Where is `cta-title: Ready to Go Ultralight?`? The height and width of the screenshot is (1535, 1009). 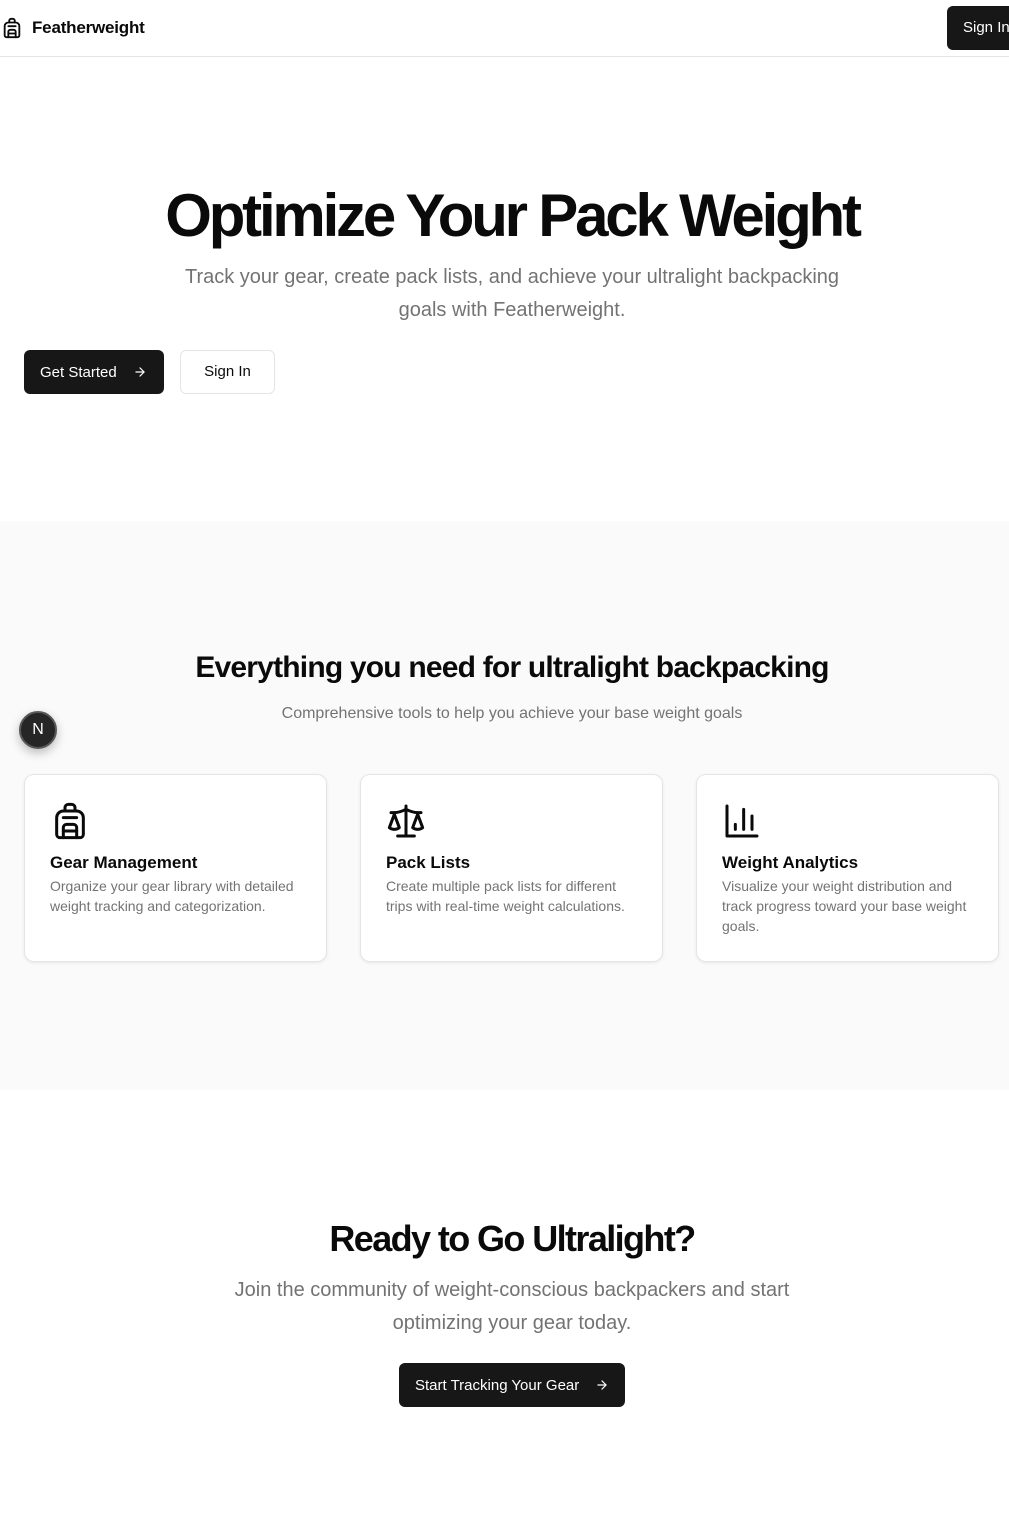 cta-title: Ready to Go Ultralight? is located at coordinates (512, 1238).